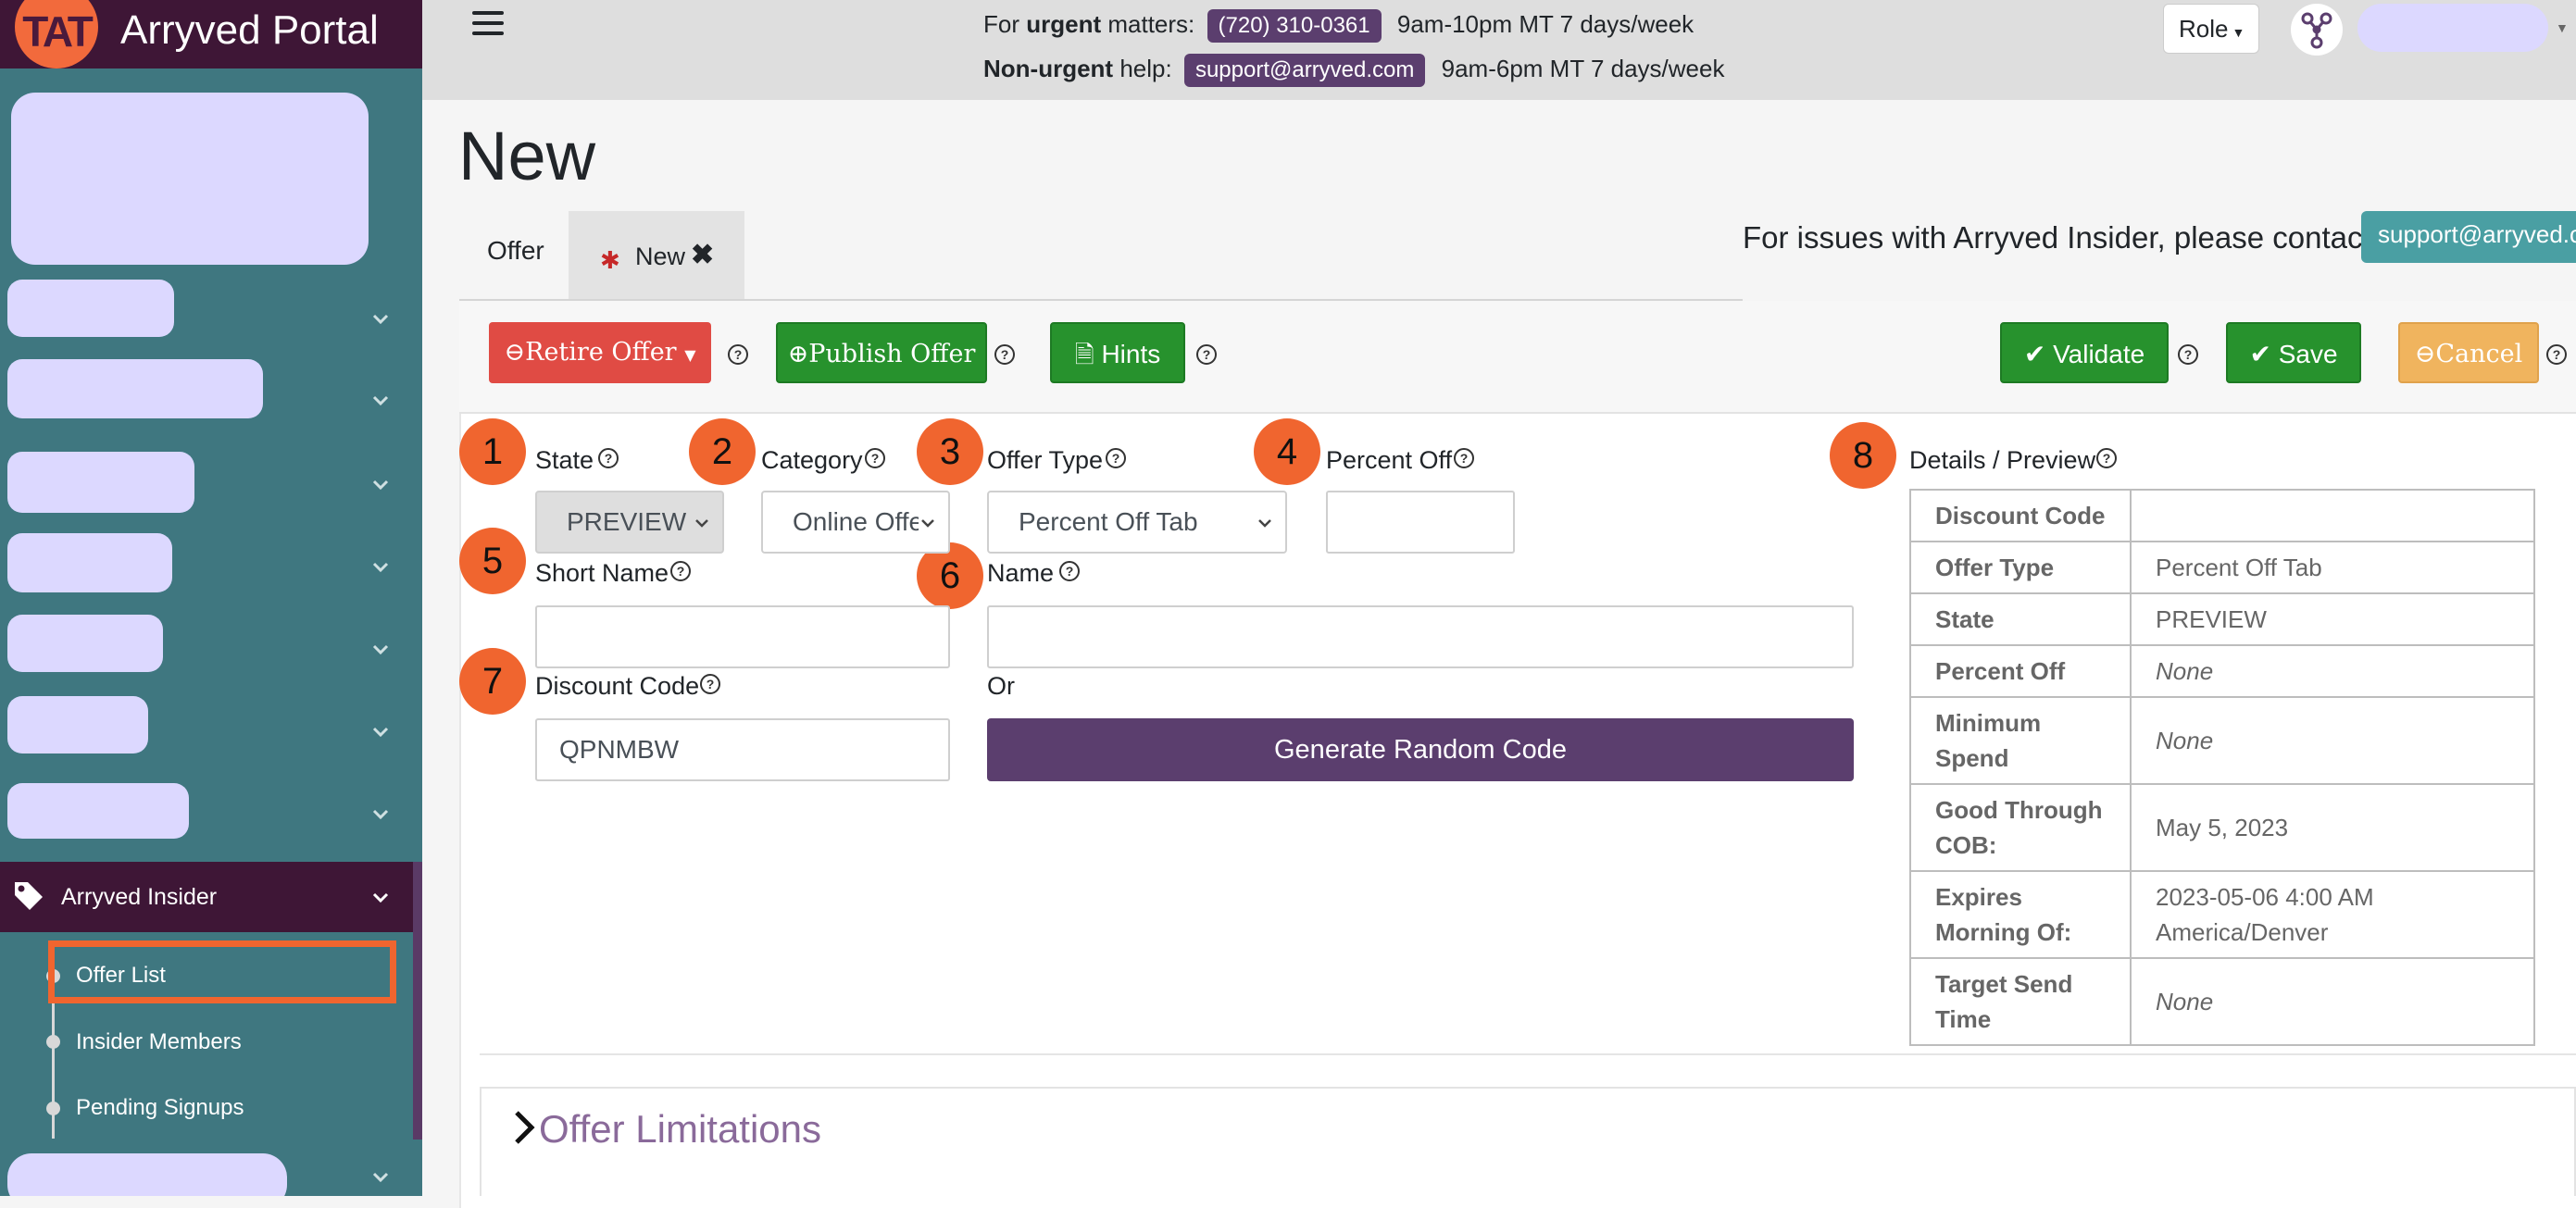  What do you see at coordinates (516, 251) in the screenshot?
I see `tab-offer: Offer` at bounding box center [516, 251].